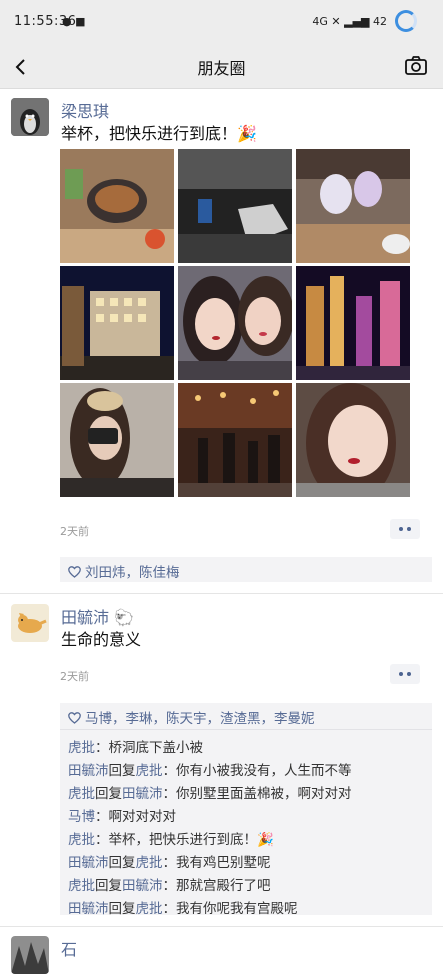  Describe the element at coordinates (320, 21) in the screenshot. I see `network-label: 4G` at that location.